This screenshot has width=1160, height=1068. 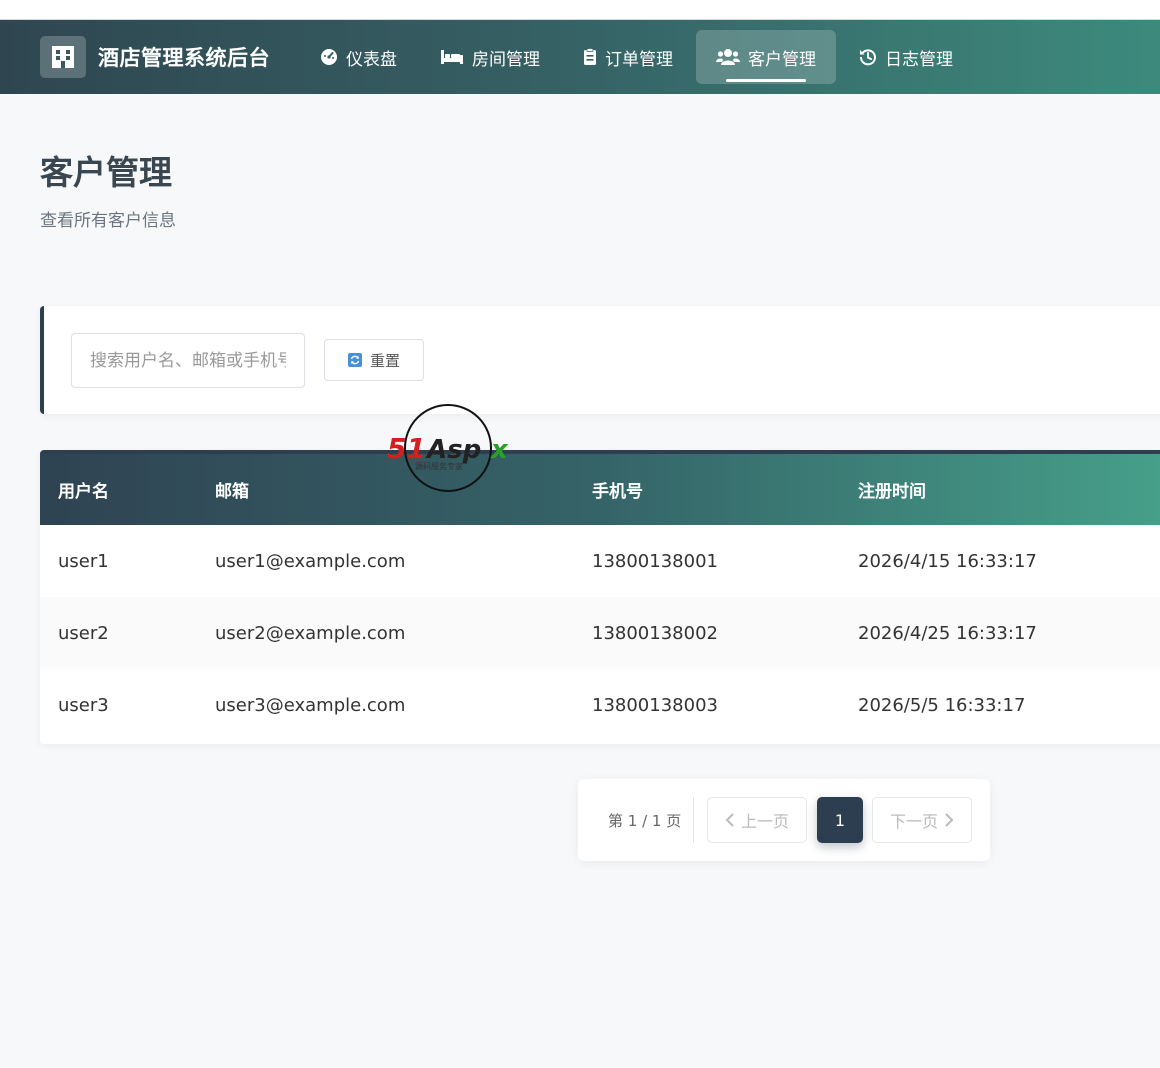 I want to click on cell-email: user3@example.com, so click(x=310, y=705).